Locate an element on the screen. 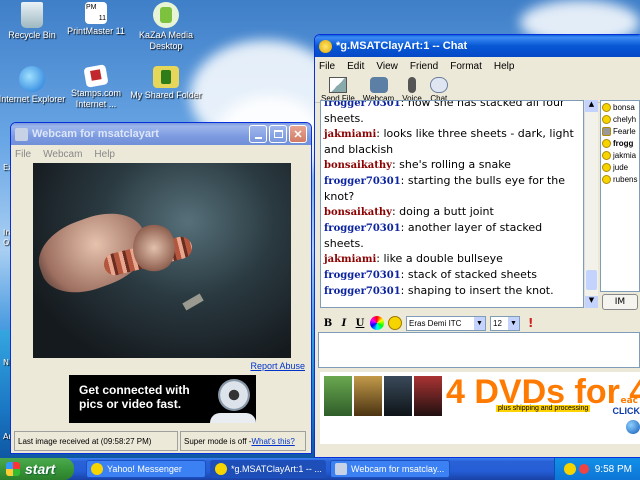 The image size is (640, 480). webcam-ad-banner: Get connected with pics or video fast. is located at coordinates (162, 399).